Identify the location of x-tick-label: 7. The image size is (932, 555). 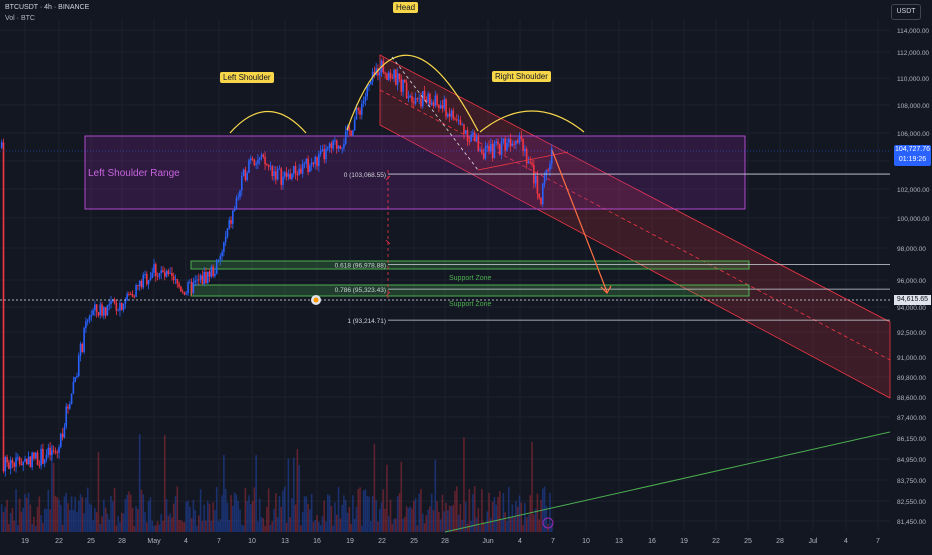
(553, 541).